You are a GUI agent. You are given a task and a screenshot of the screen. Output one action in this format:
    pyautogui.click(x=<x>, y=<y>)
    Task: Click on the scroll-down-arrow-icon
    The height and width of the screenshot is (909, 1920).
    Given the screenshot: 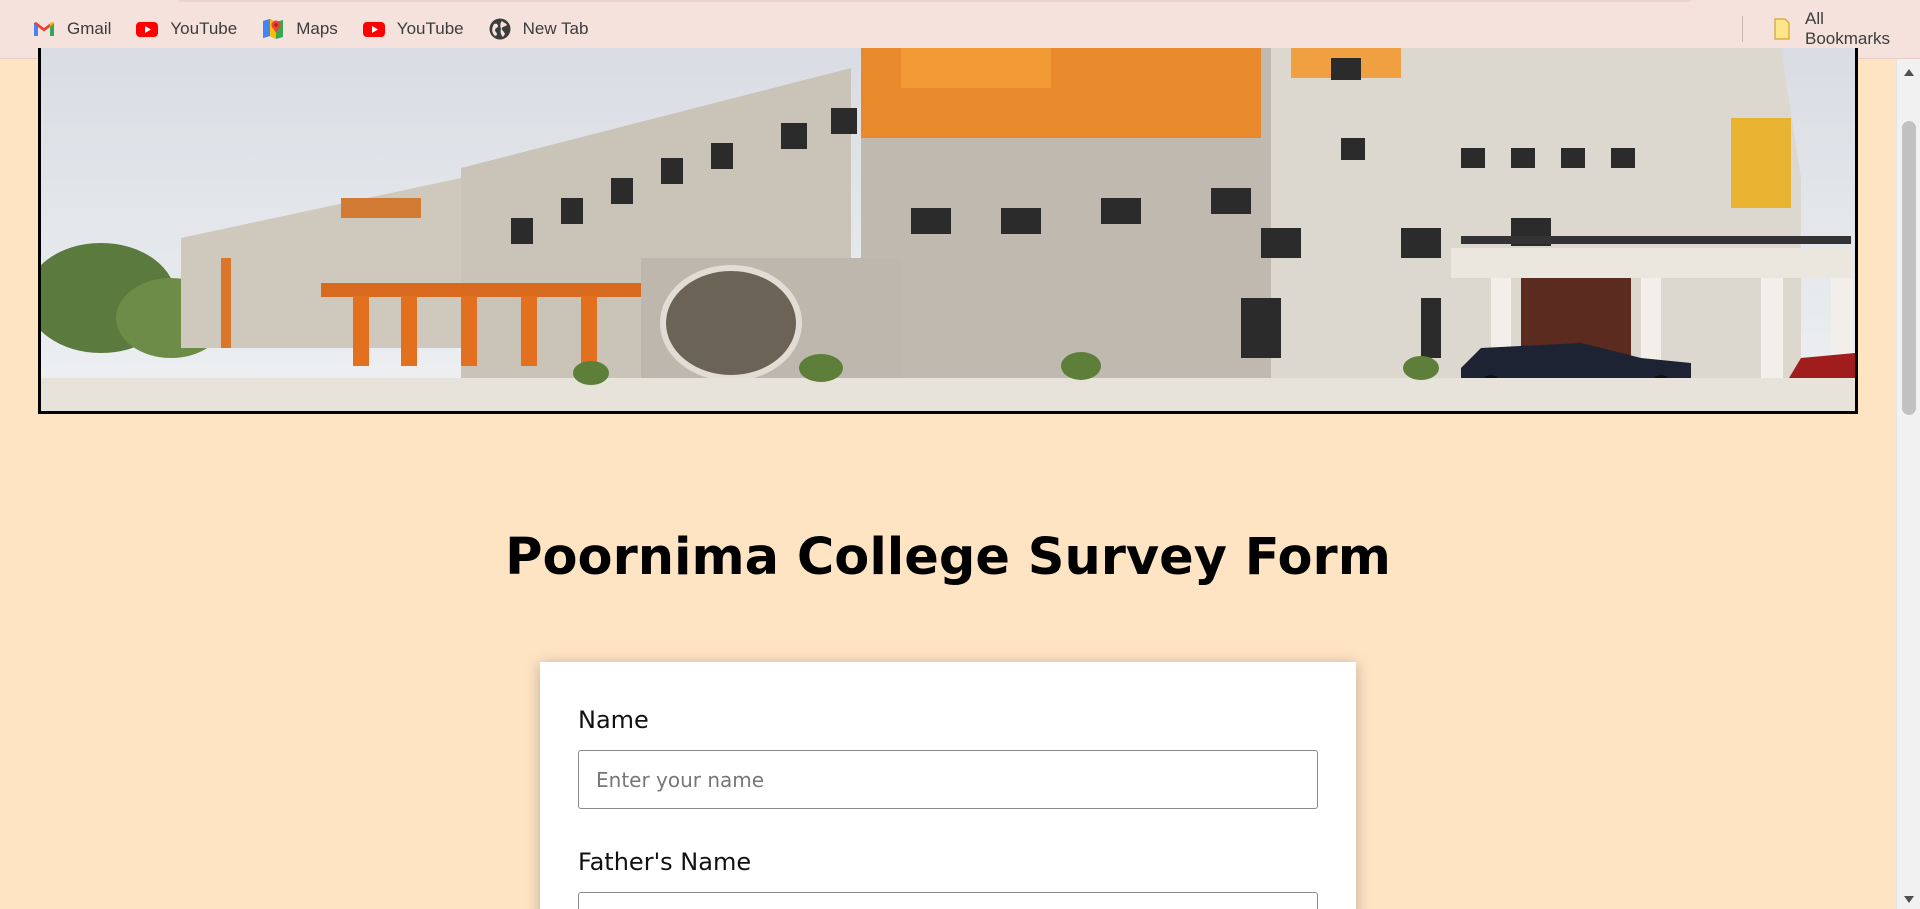 What is the action you would take?
    pyautogui.click(x=1909, y=899)
    